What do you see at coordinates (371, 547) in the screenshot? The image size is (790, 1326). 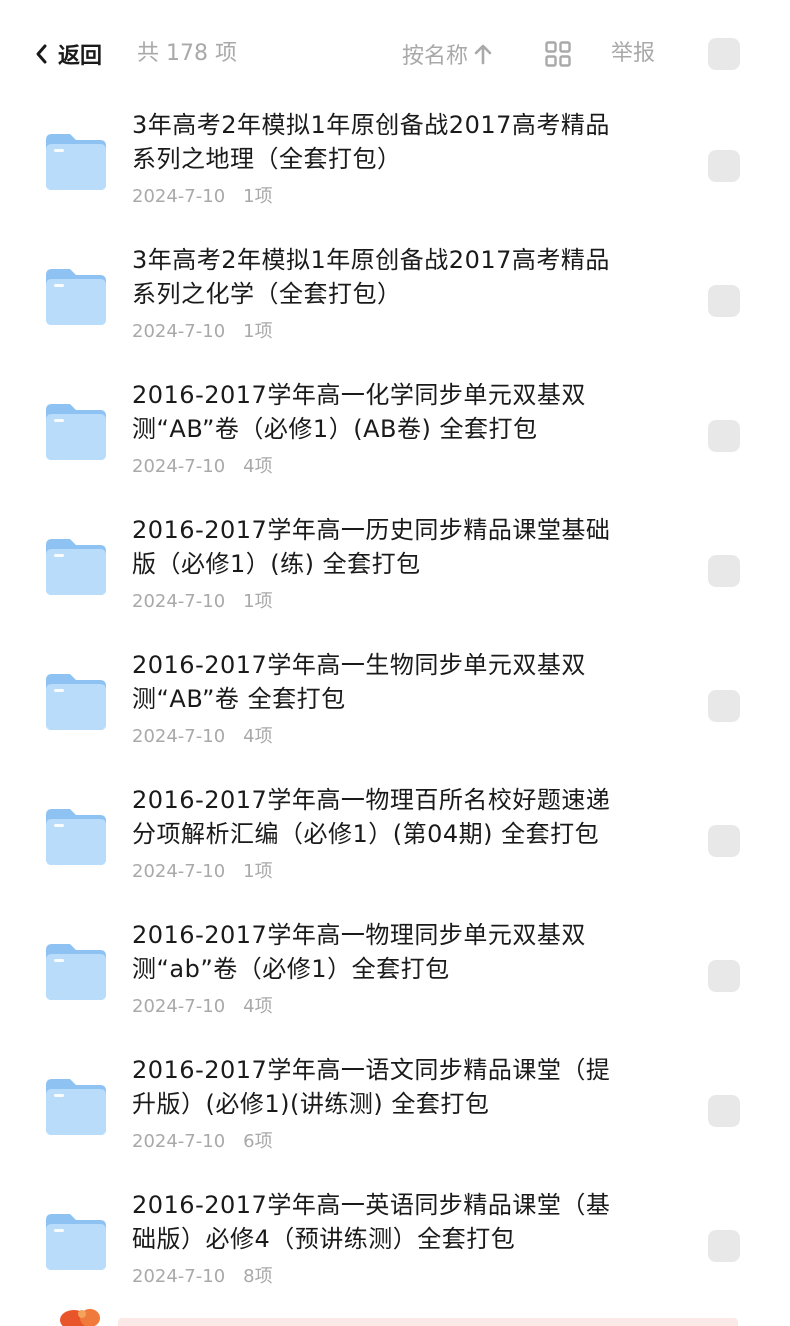 I see `item-title: 2016-2017学年高一历史同步精品课堂基础 版（必修1）(练) 全套打包` at bounding box center [371, 547].